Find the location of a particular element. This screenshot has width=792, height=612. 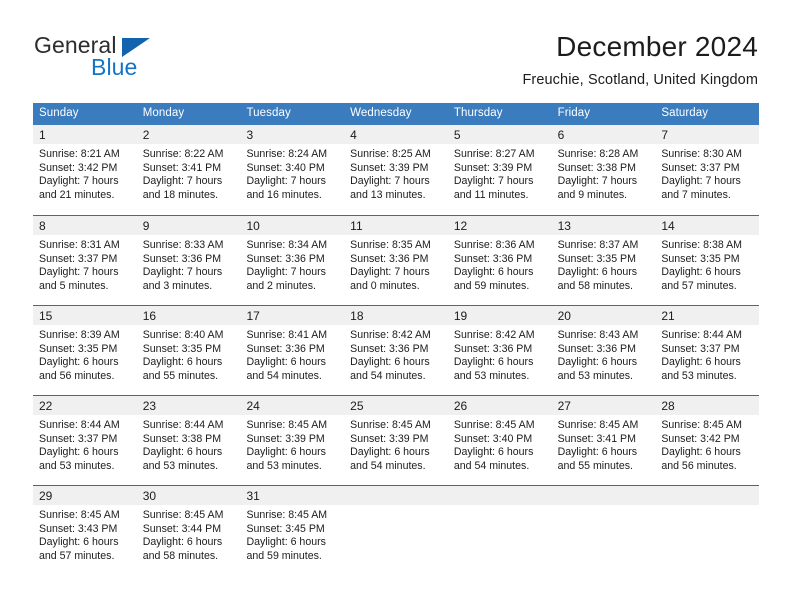

weekday-header-tuesday: Tuesday is located at coordinates (268, 113).